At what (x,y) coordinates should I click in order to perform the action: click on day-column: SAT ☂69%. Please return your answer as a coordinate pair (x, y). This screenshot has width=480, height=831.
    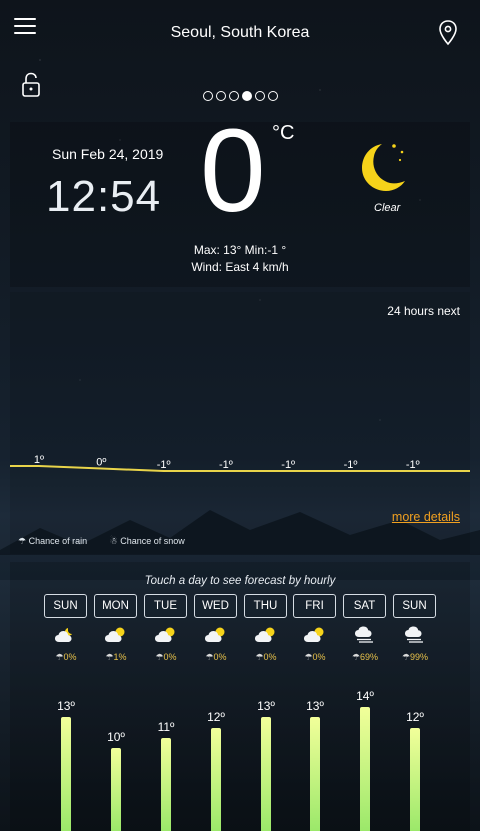
    Looking at the image, I should click on (365, 628).